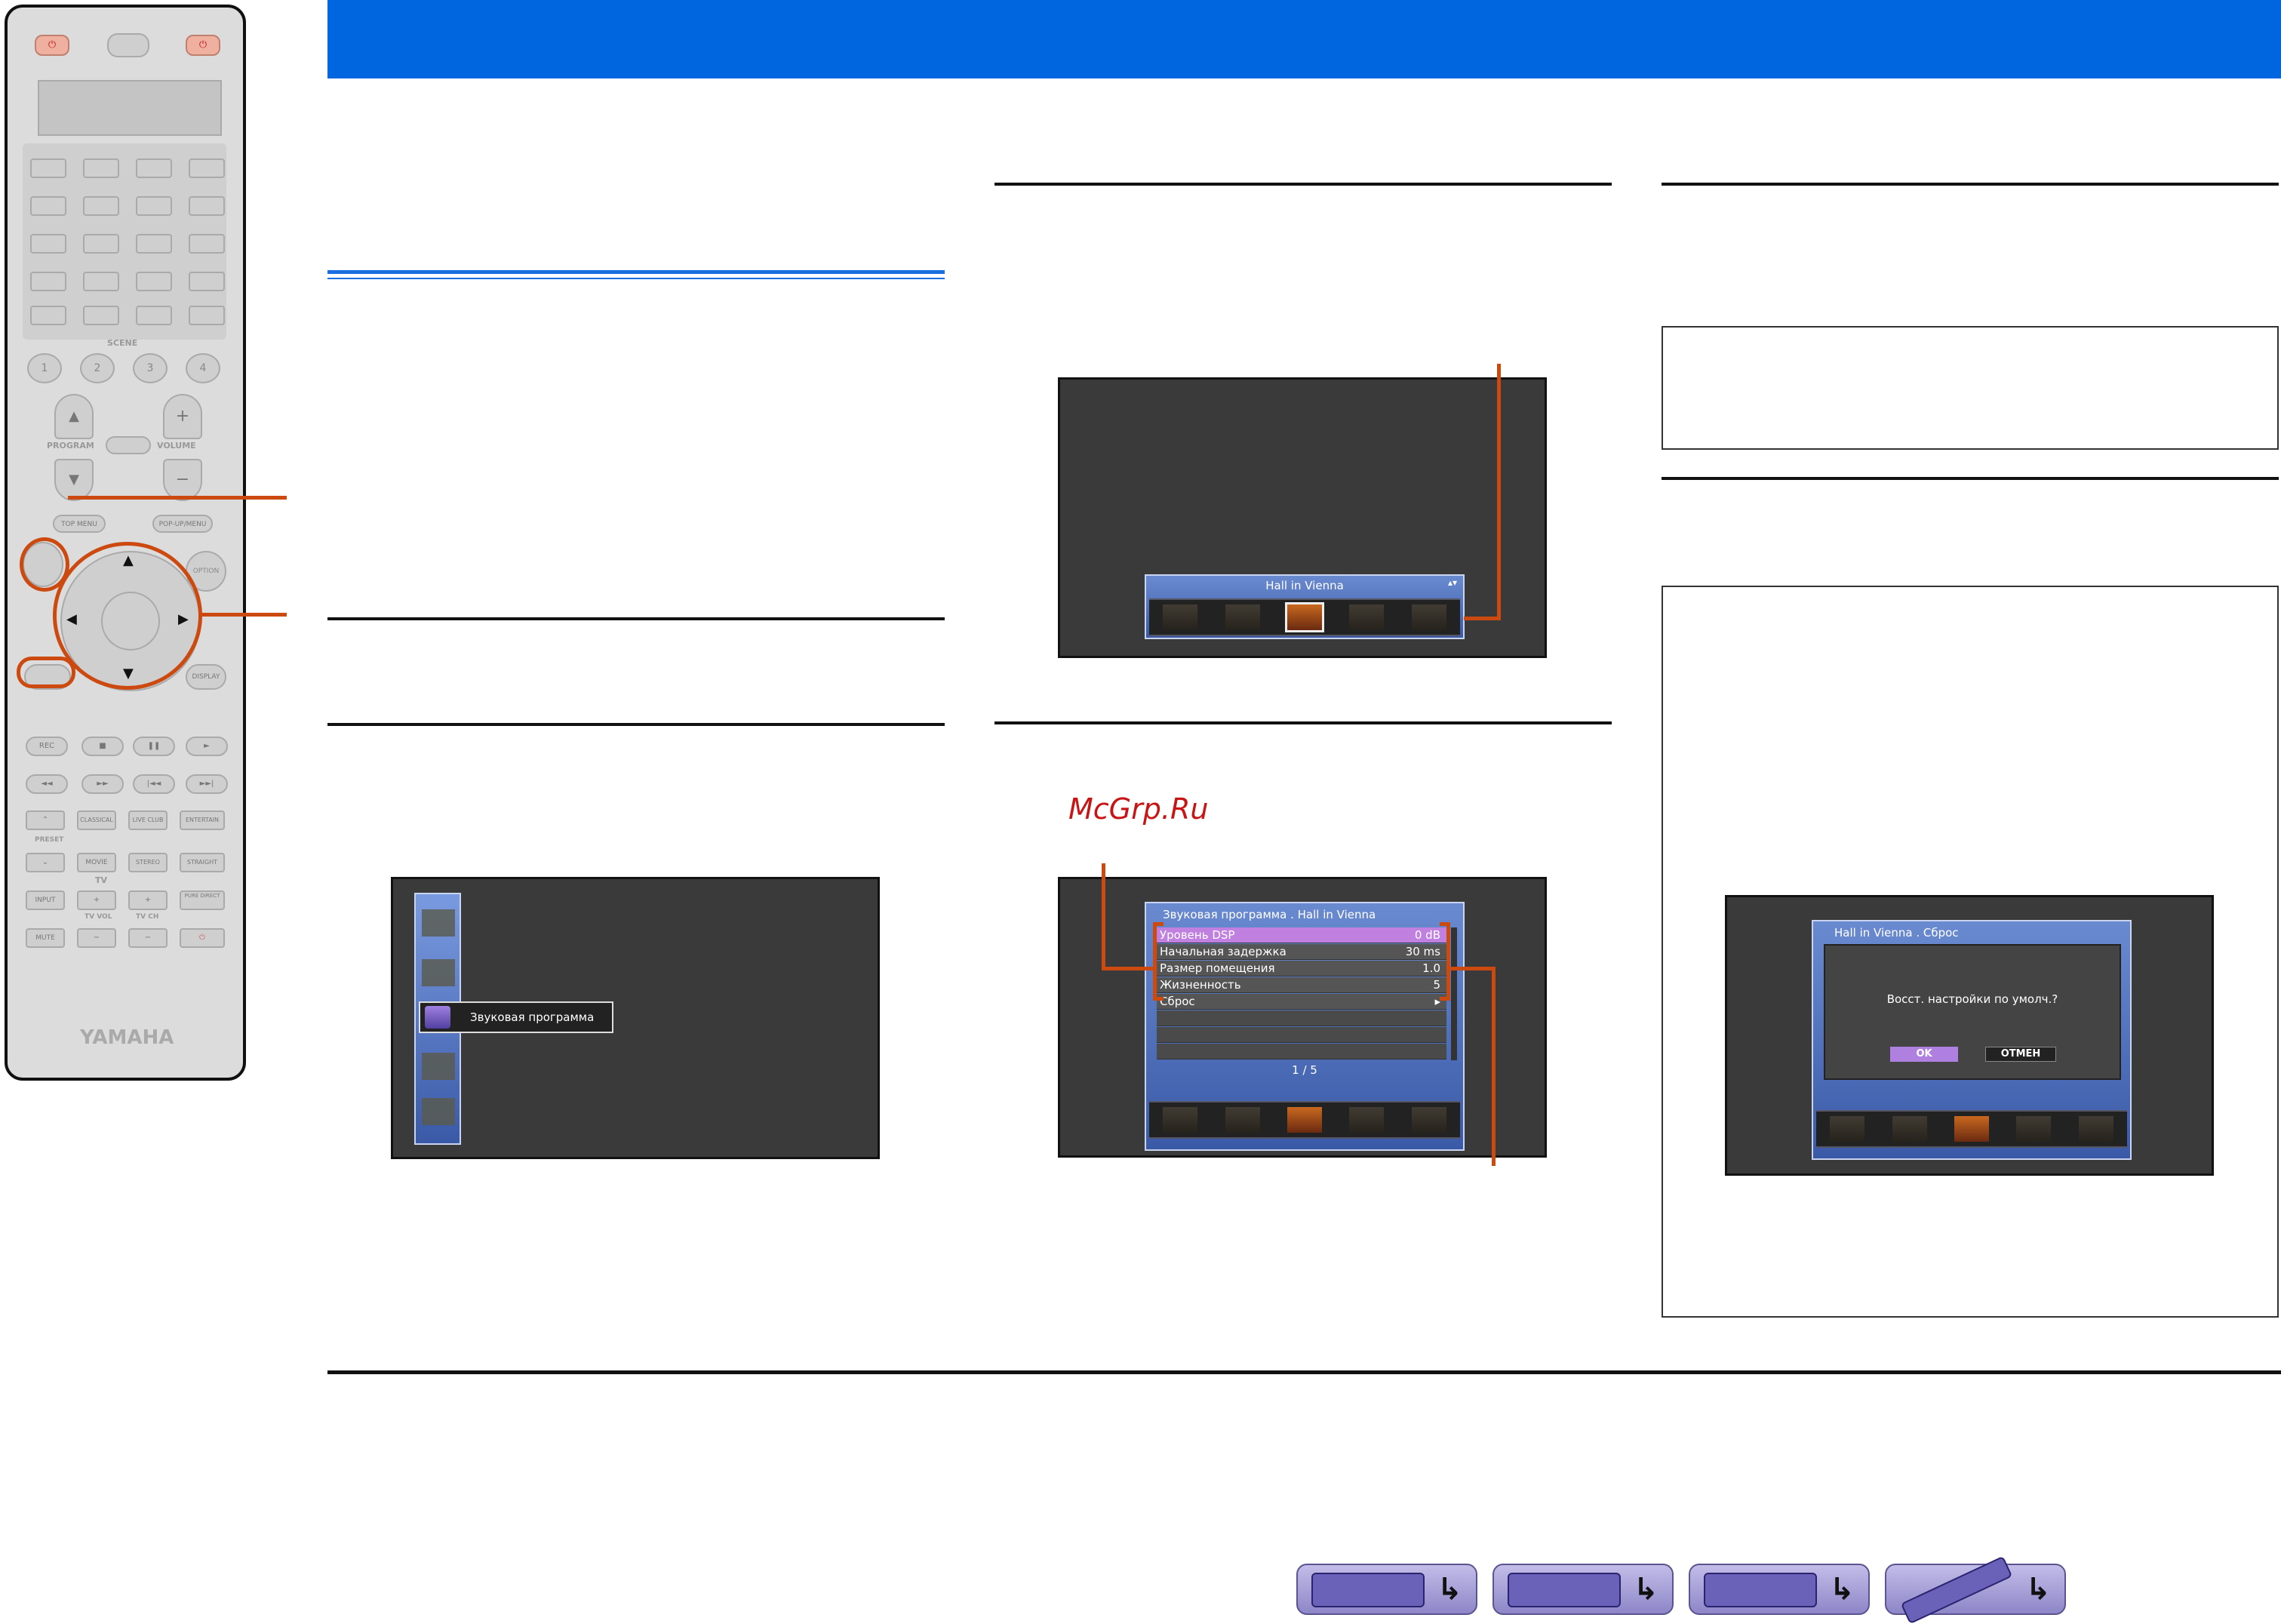 Image resolution: width=2281 pixels, height=1624 pixels. Describe the element at coordinates (1454, 994) in the screenshot. I see `params-scrollbar` at that location.